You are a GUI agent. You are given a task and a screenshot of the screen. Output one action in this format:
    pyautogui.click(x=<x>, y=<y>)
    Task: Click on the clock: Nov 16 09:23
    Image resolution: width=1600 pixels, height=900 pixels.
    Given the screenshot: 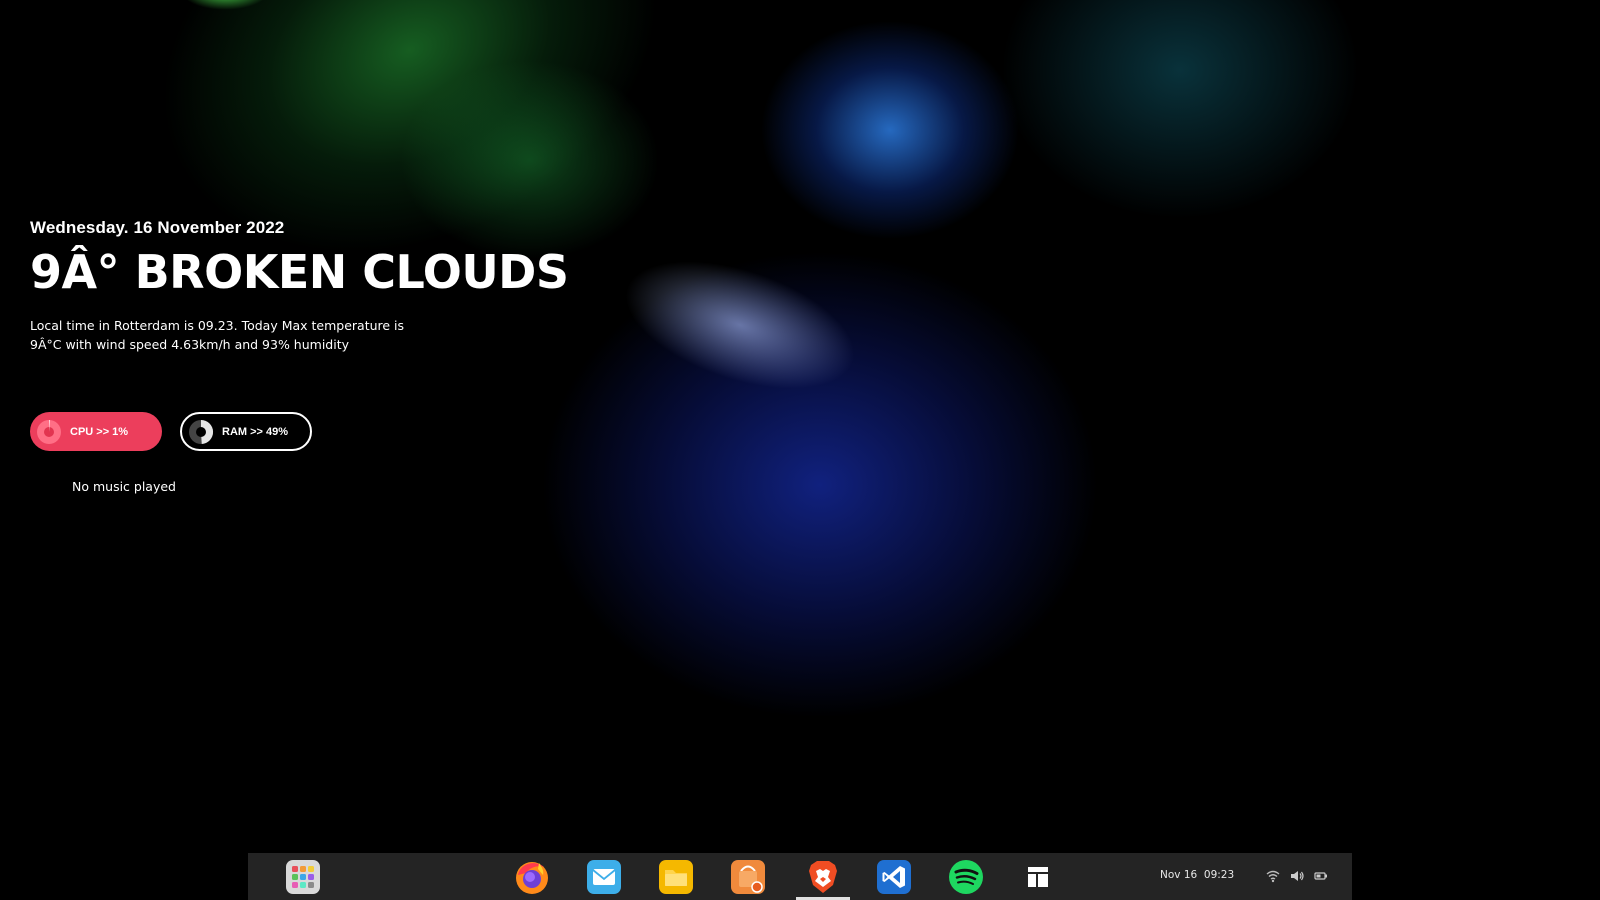 What is the action you would take?
    pyautogui.click(x=1197, y=875)
    